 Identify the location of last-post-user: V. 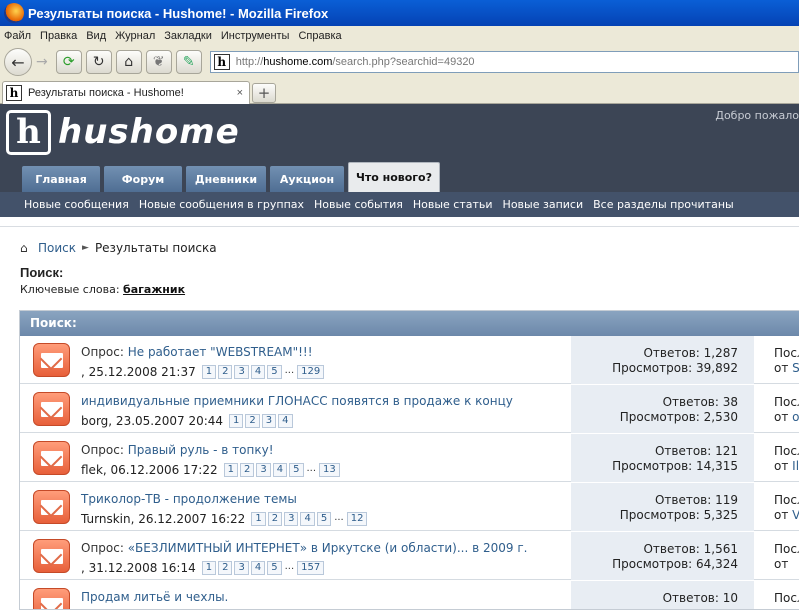
(795, 515).